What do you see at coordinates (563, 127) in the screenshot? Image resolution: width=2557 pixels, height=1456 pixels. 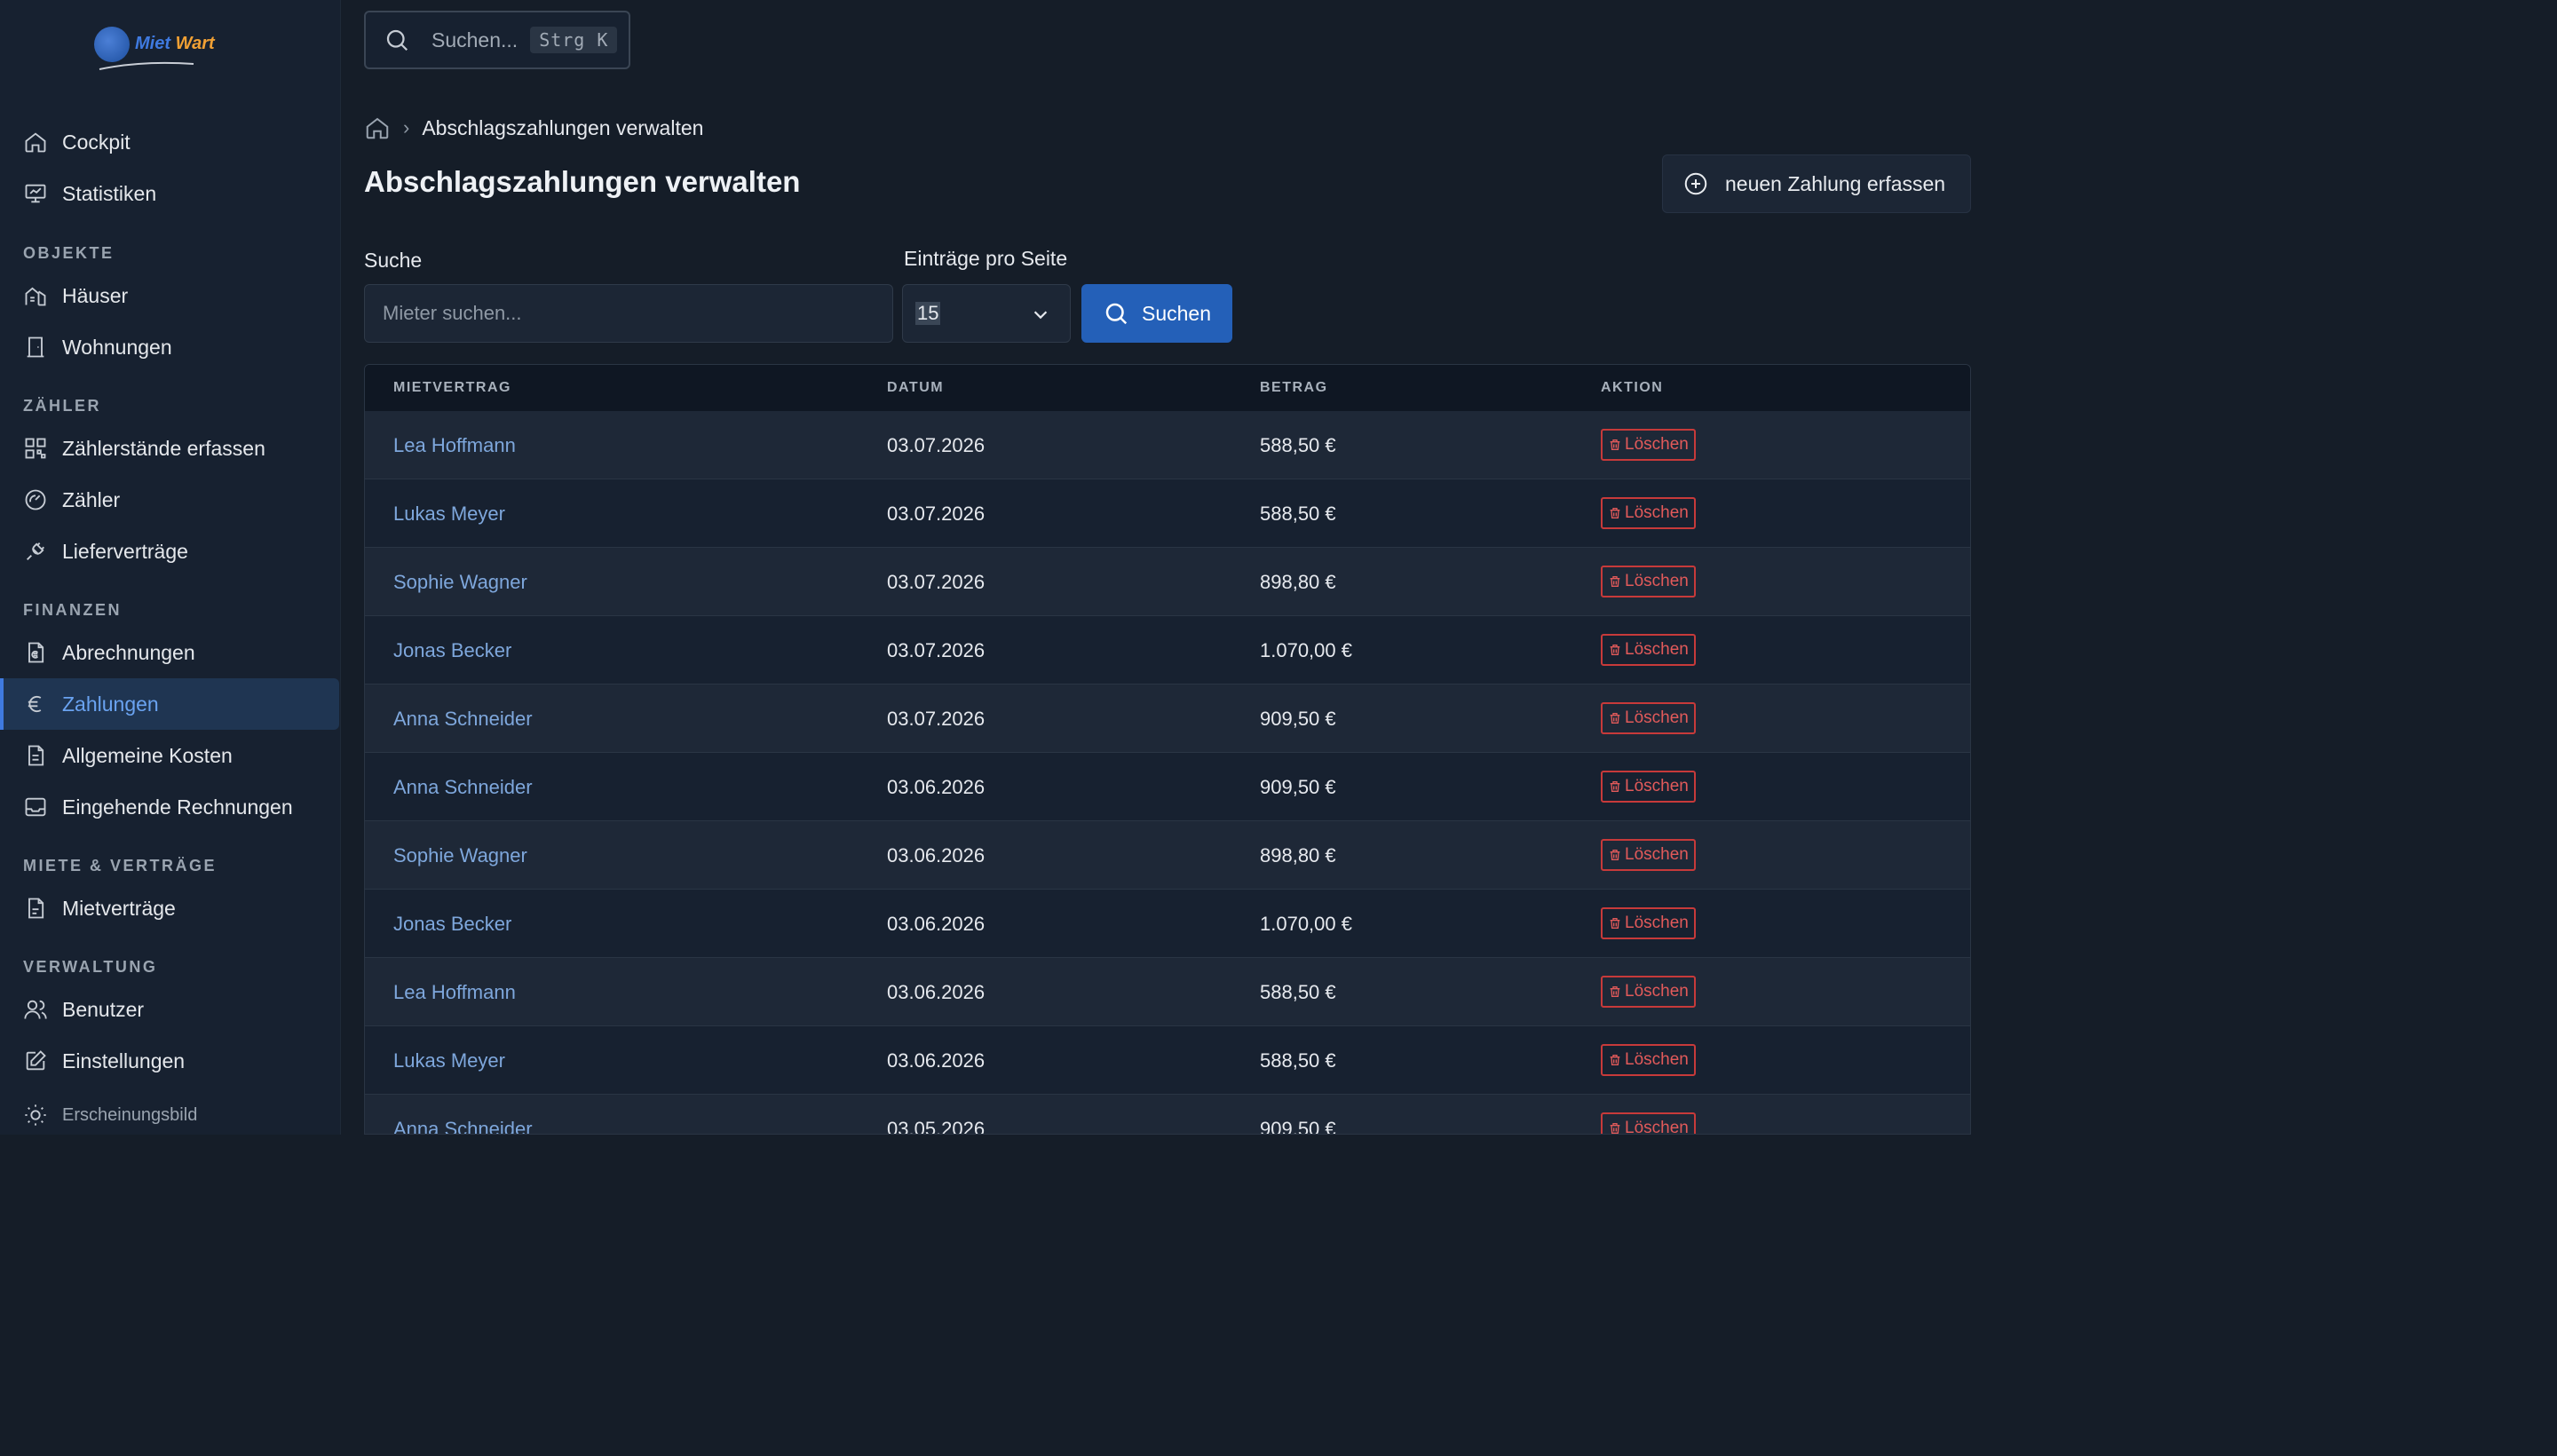 I see `breadcrumb-current: Abschlagszahlungen verwalten` at bounding box center [563, 127].